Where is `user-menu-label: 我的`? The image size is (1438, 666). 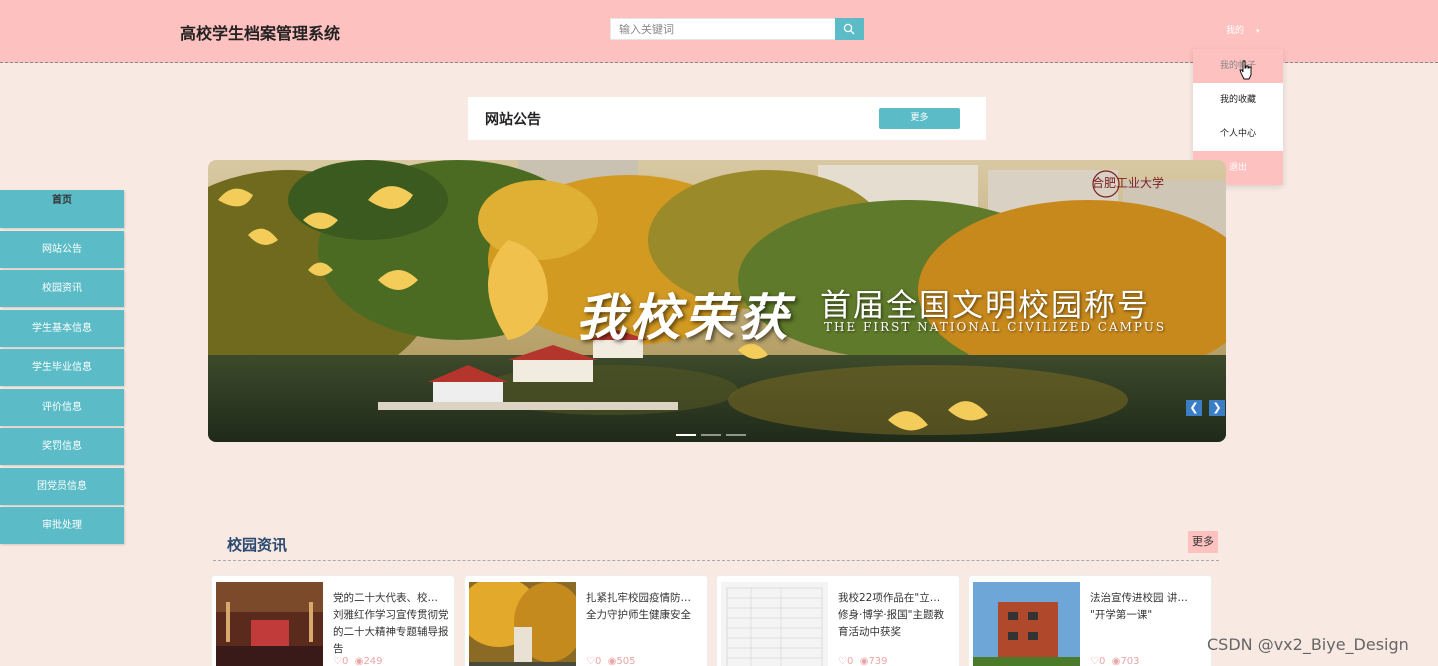 user-menu-label: 我的 is located at coordinates (1235, 31).